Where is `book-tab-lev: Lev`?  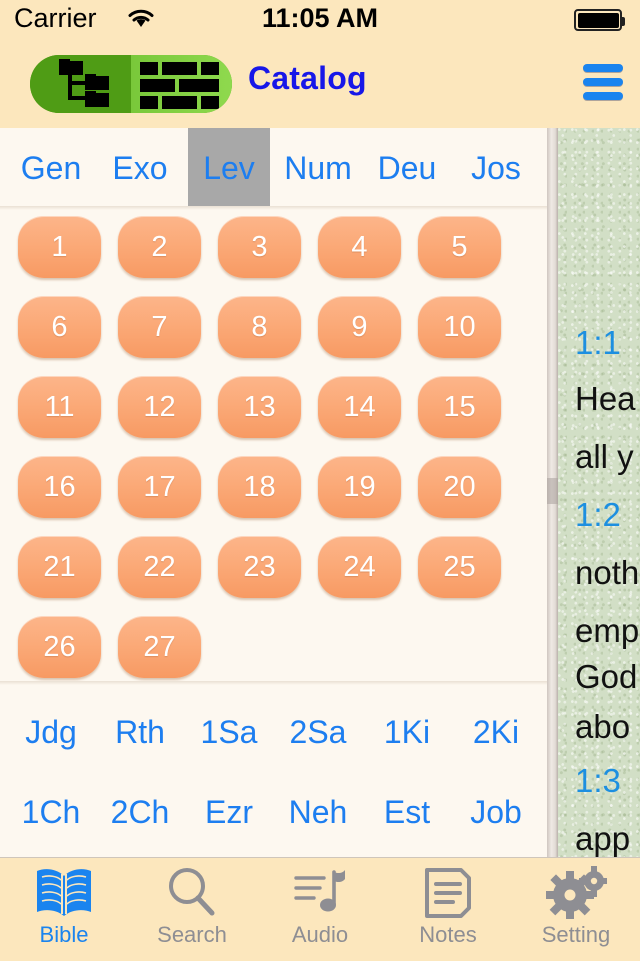 book-tab-lev: Lev is located at coordinates (229, 168).